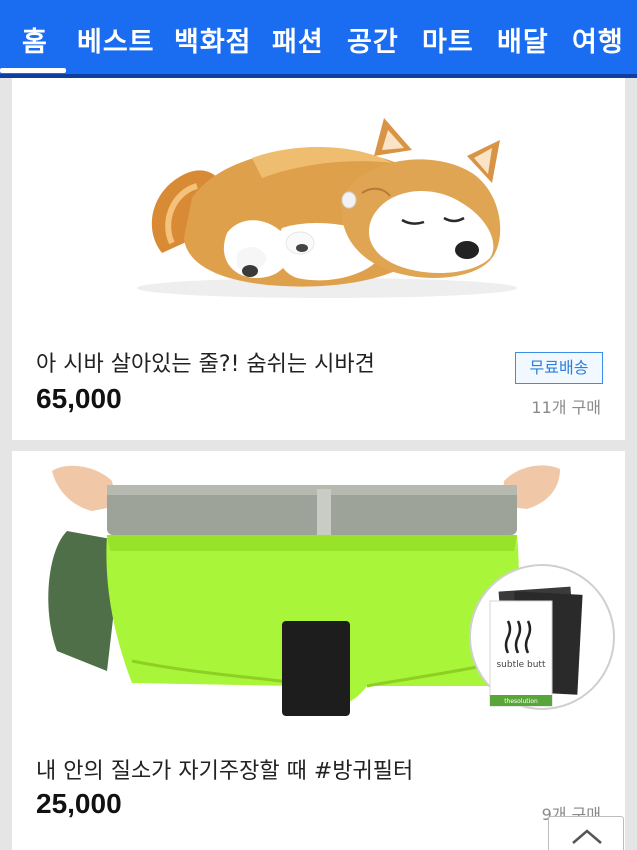  Describe the element at coordinates (559, 368) in the screenshot. I see `free-shipping-badge: 무료배송` at that location.